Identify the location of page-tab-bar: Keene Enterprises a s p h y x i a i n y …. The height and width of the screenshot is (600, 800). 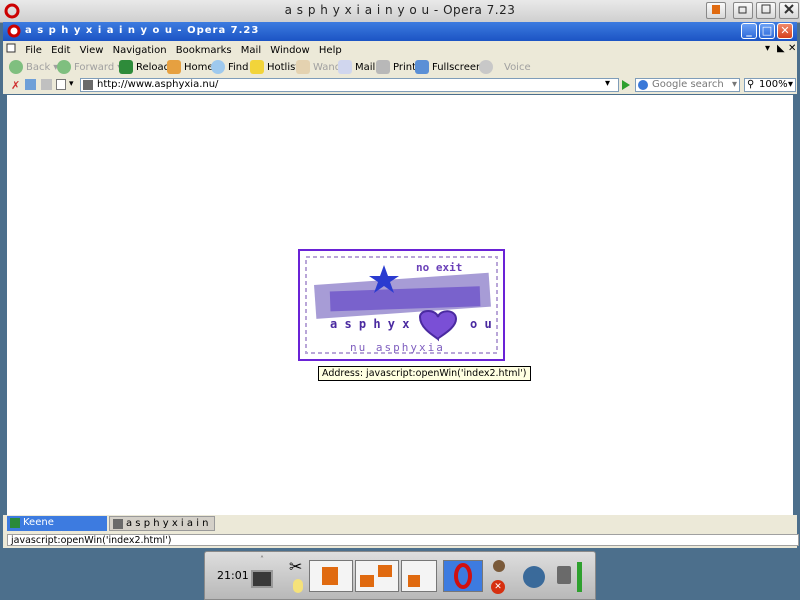
(400, 529).